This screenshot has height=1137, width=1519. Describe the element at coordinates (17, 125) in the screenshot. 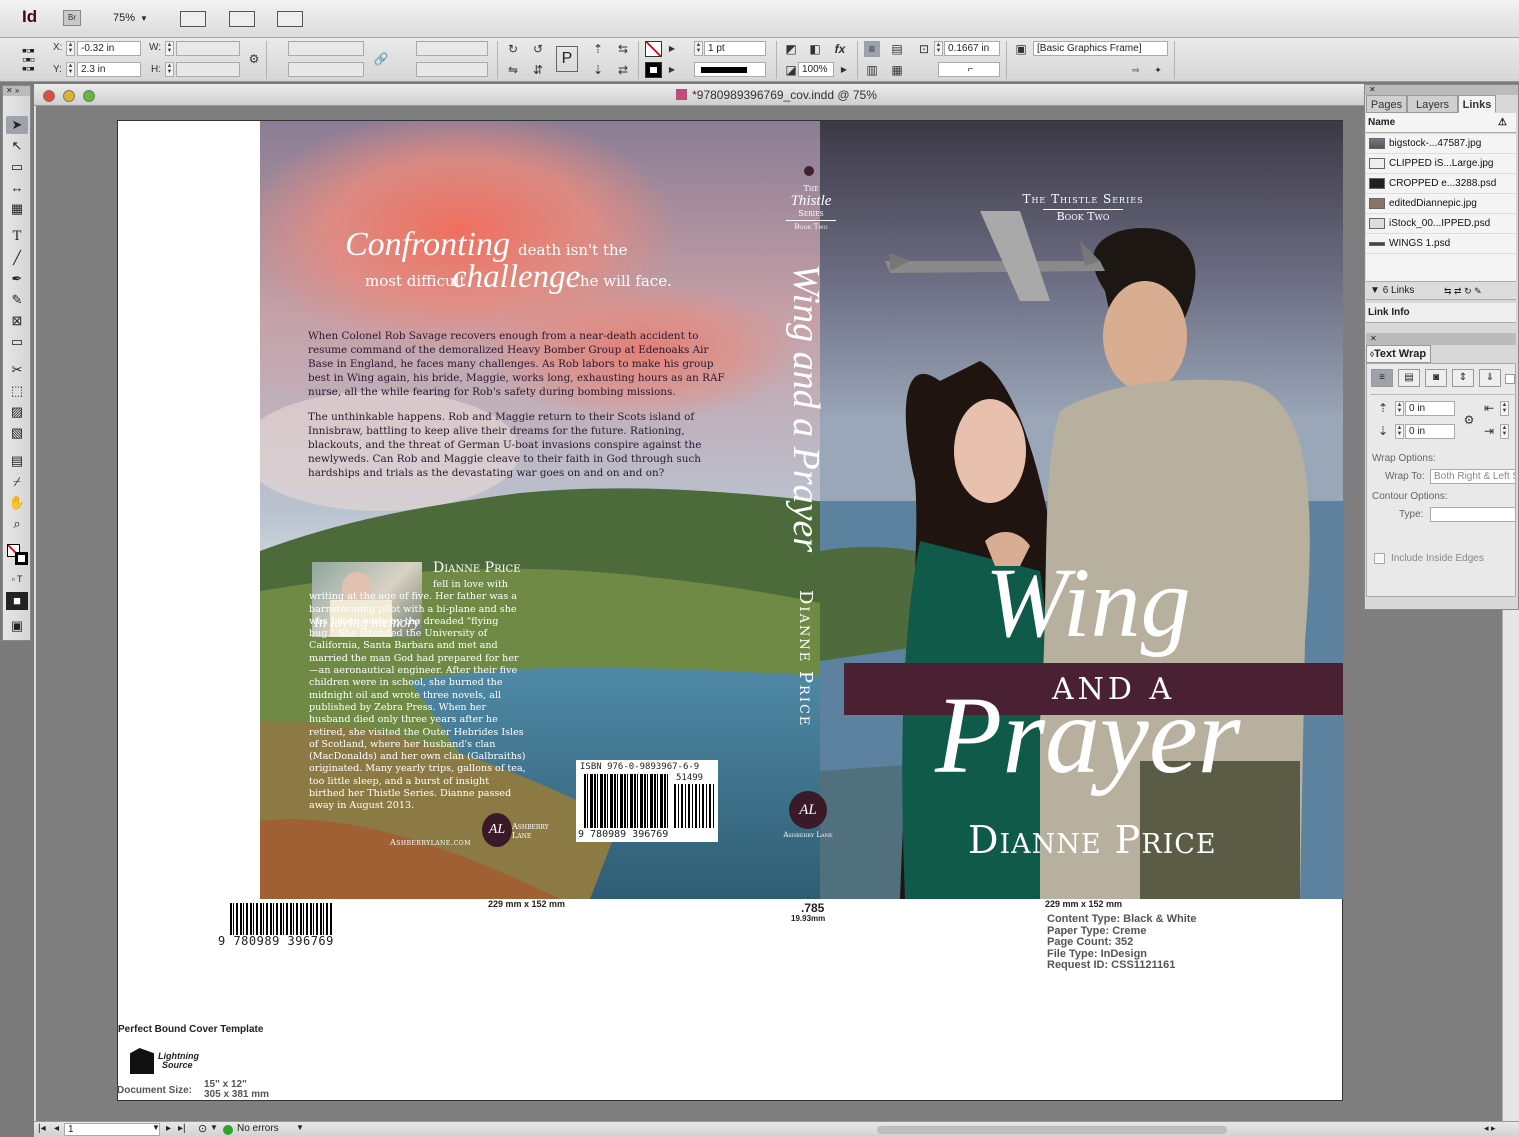

I see `selection-tool-icon: ➤` at that location.